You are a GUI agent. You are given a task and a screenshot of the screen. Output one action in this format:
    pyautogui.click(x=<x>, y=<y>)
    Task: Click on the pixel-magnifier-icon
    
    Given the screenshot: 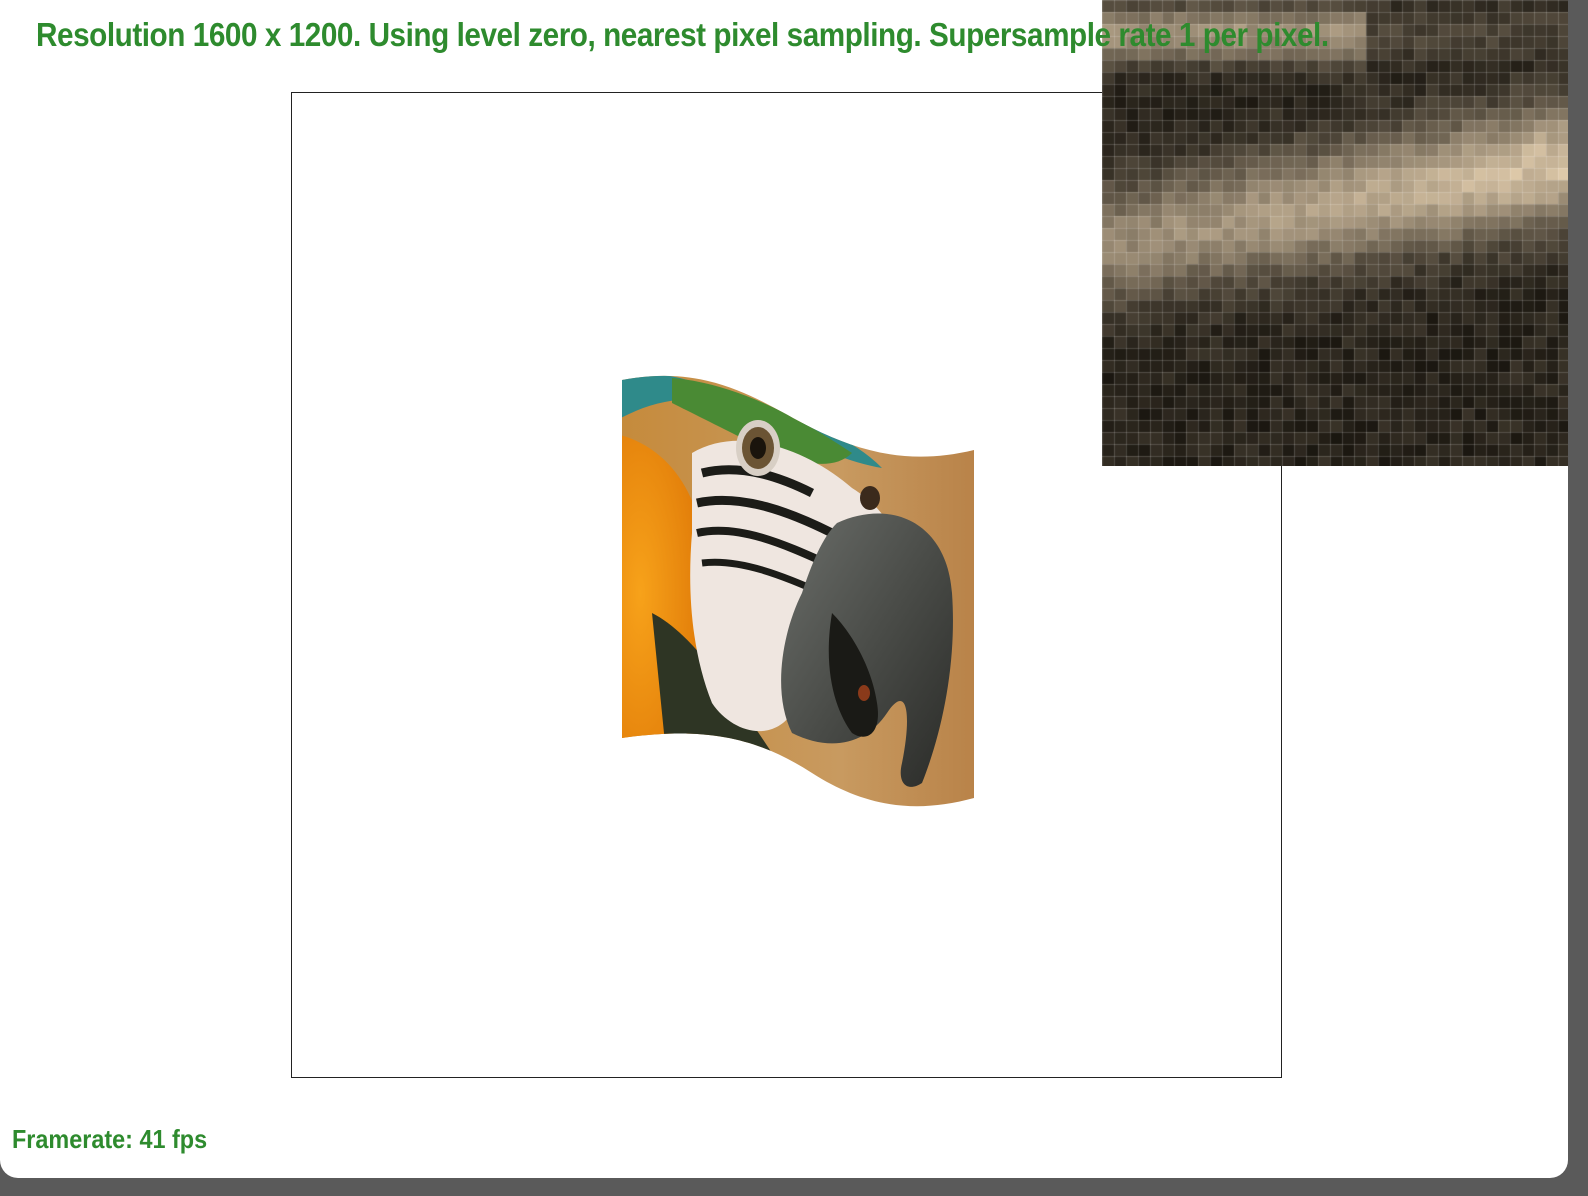 What is the action you would take?
    pyautogui.click(x=1335, y=233)
    